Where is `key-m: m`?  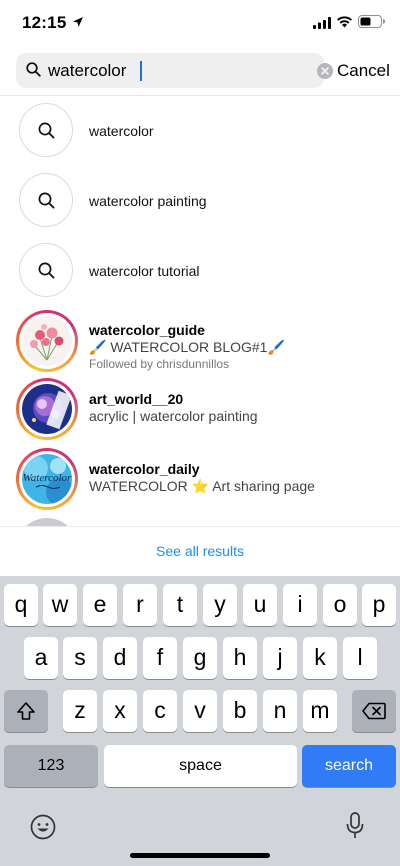
key-m: m is located at coordinates (320, 711).